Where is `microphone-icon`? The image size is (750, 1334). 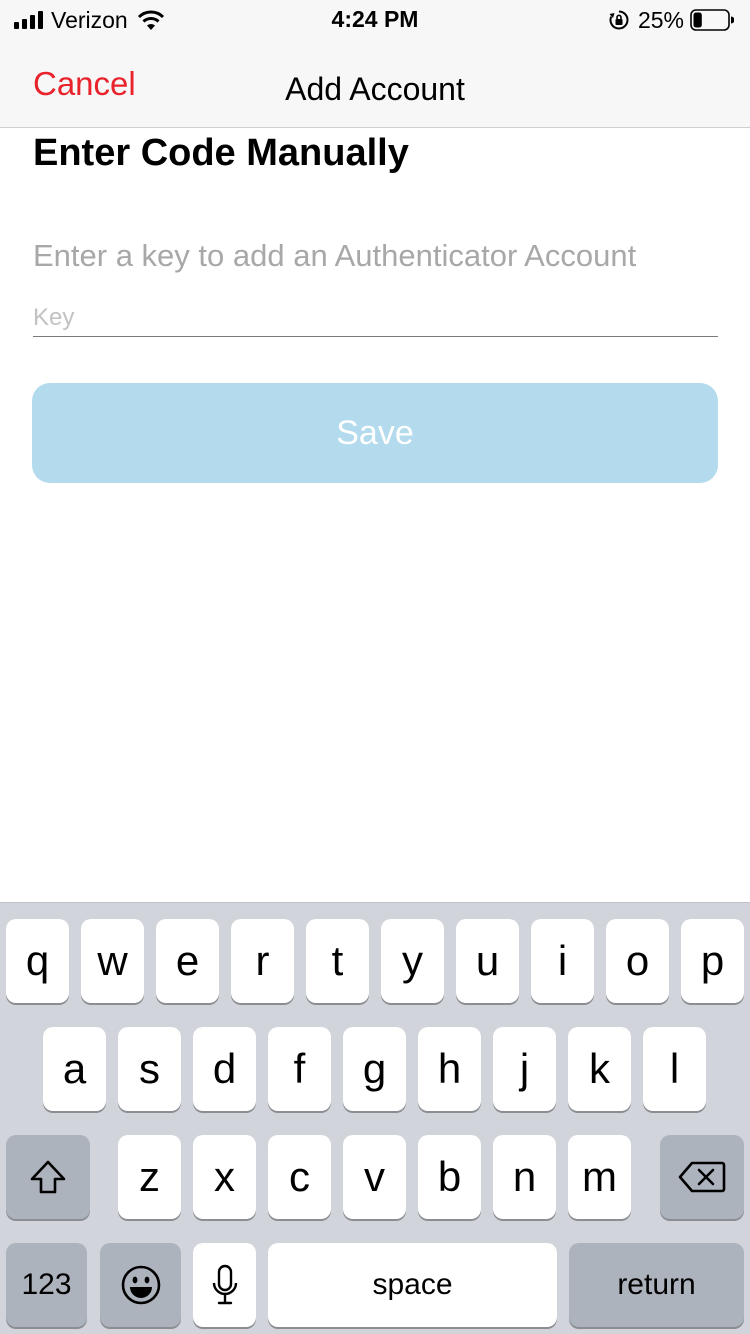 microphone-icon is located at coordinates (224, 1284).